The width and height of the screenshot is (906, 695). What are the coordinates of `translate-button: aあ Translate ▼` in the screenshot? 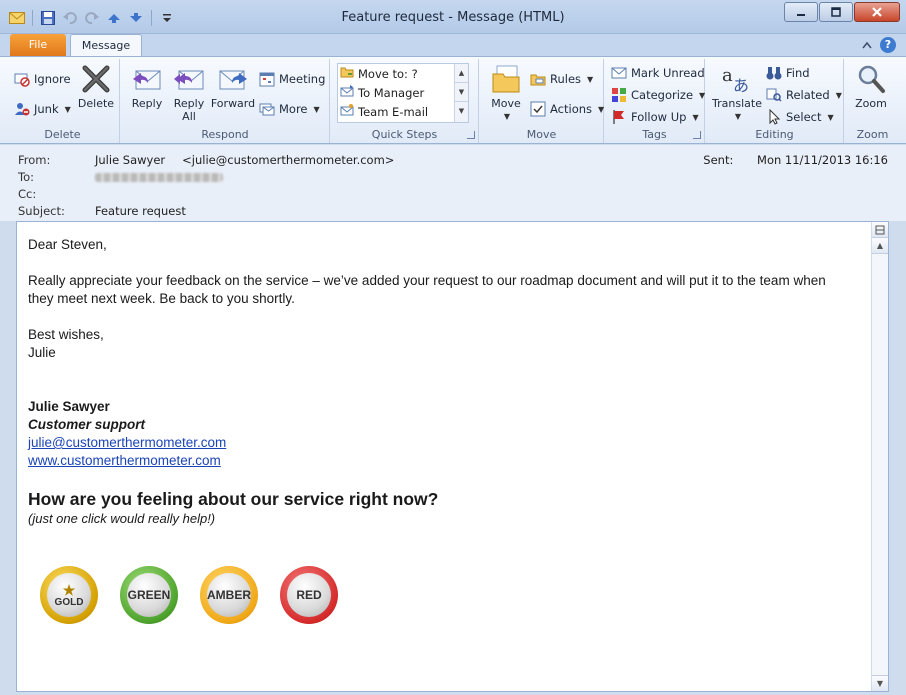 It's located at (737, 93).